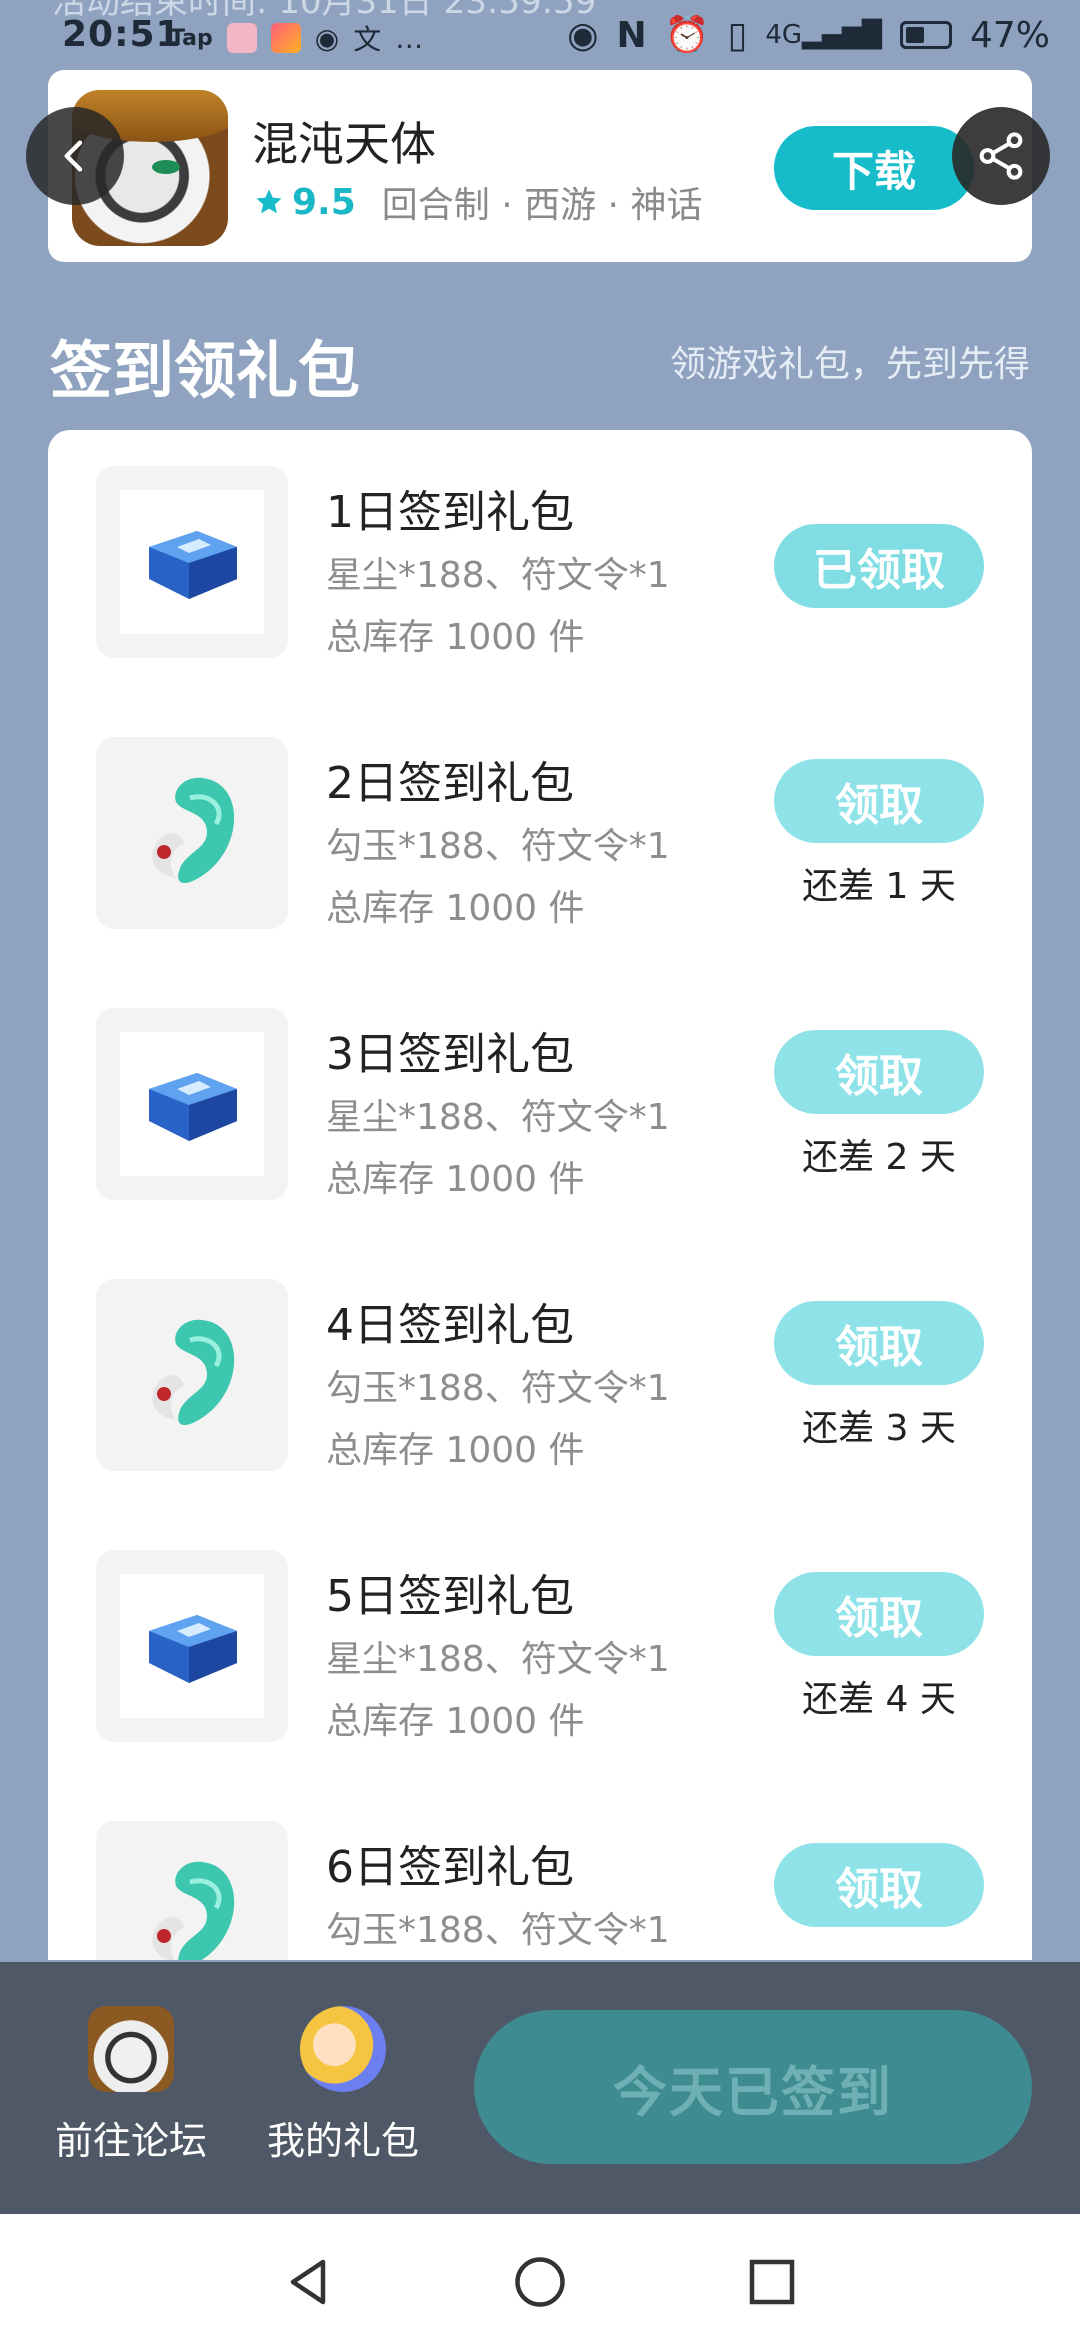  I want to click on days-left: 还差 4 天, so click(879, 1699).